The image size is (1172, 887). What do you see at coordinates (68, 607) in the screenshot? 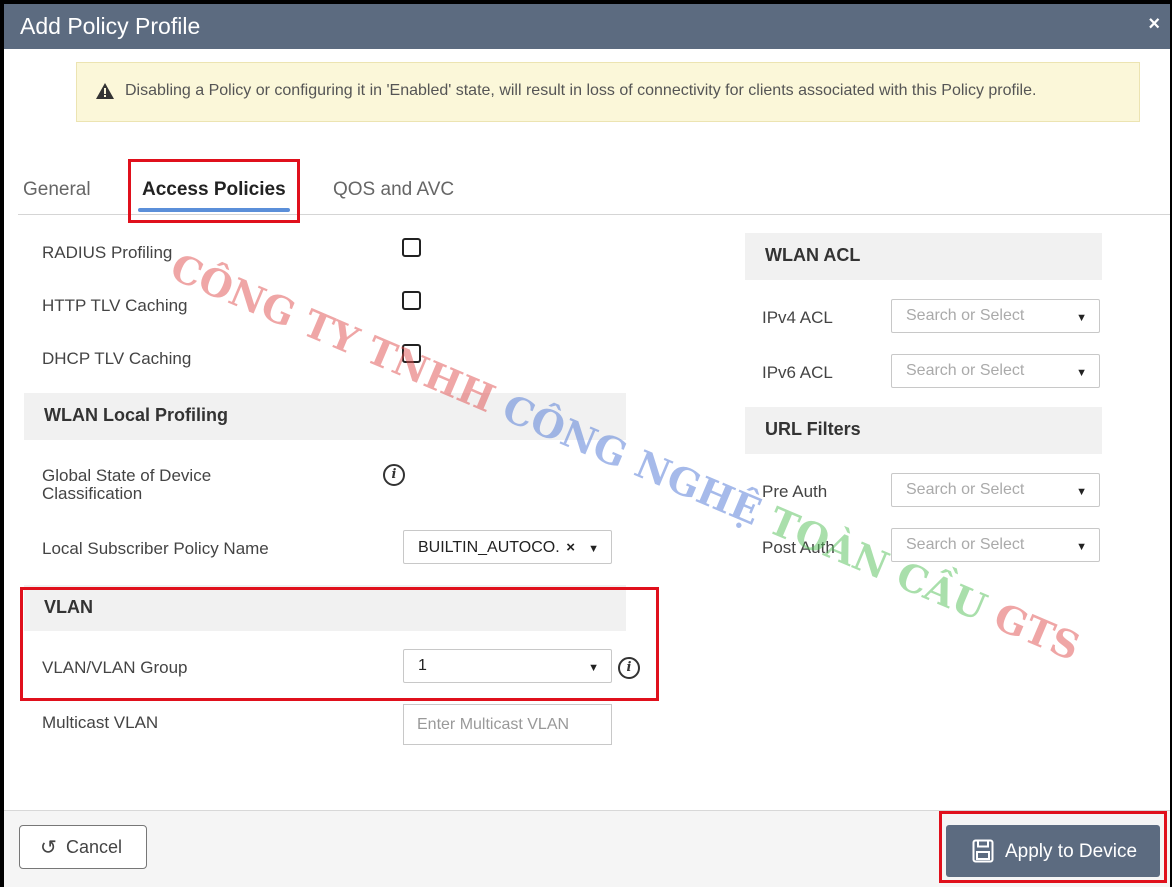
I see `vlan-heading: VLAN` at bounding box center [68, 607].